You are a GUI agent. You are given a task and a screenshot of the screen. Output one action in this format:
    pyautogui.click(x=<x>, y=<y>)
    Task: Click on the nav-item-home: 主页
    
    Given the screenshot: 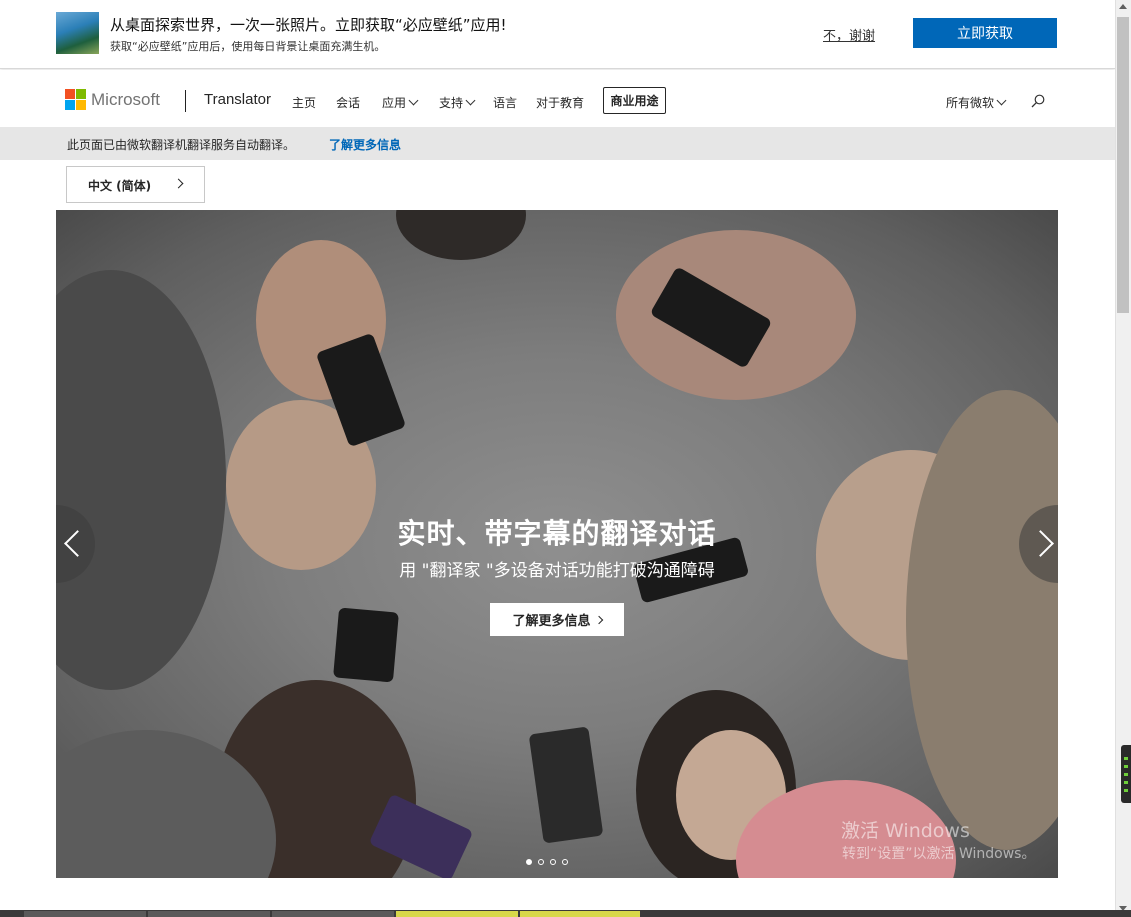 What is the action you would take?
    pyautogui.click(x=304, y=102)
    